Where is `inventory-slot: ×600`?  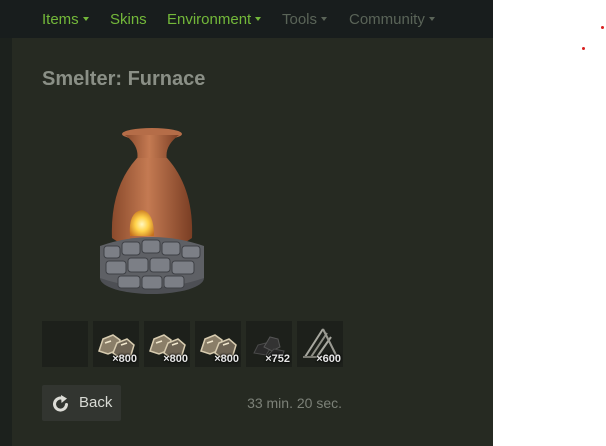
inventory-slot: ×600 is located at coordinates (320, 344).